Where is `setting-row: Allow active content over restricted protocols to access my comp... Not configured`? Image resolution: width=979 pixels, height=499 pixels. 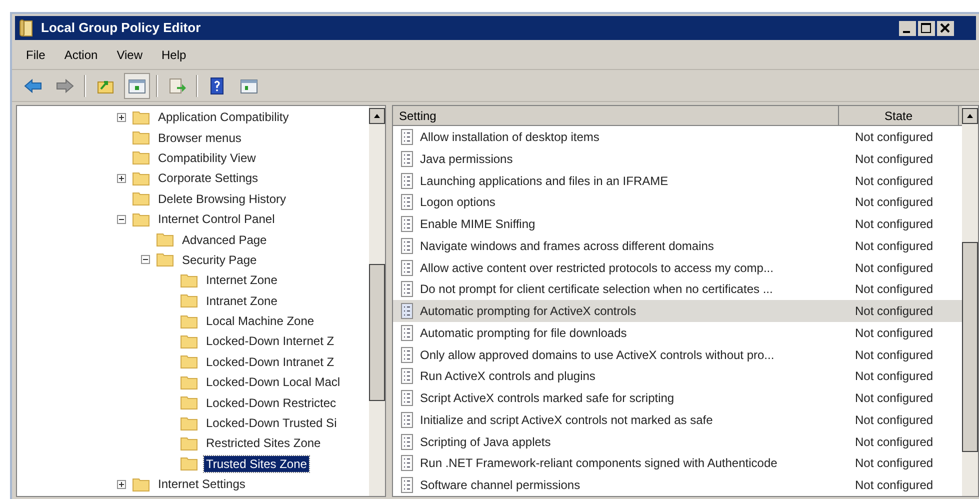 setting-row: Allow active content over restricted protocols to access my comp... Not configured is located at coordinates (677, 267).